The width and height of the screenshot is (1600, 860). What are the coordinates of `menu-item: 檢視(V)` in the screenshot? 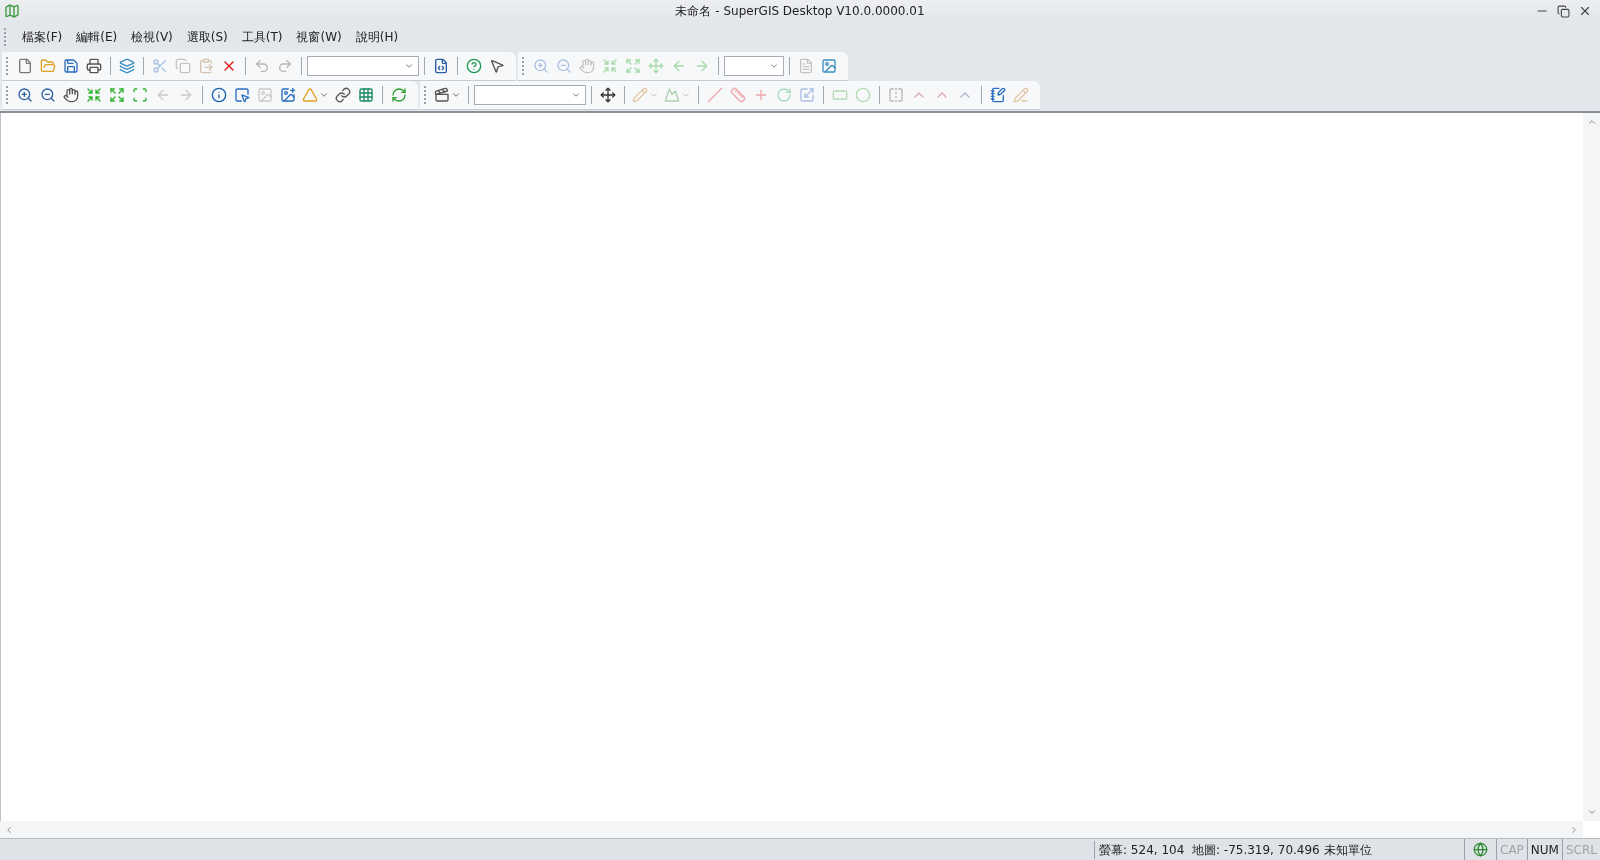 It's located at (152, 37).